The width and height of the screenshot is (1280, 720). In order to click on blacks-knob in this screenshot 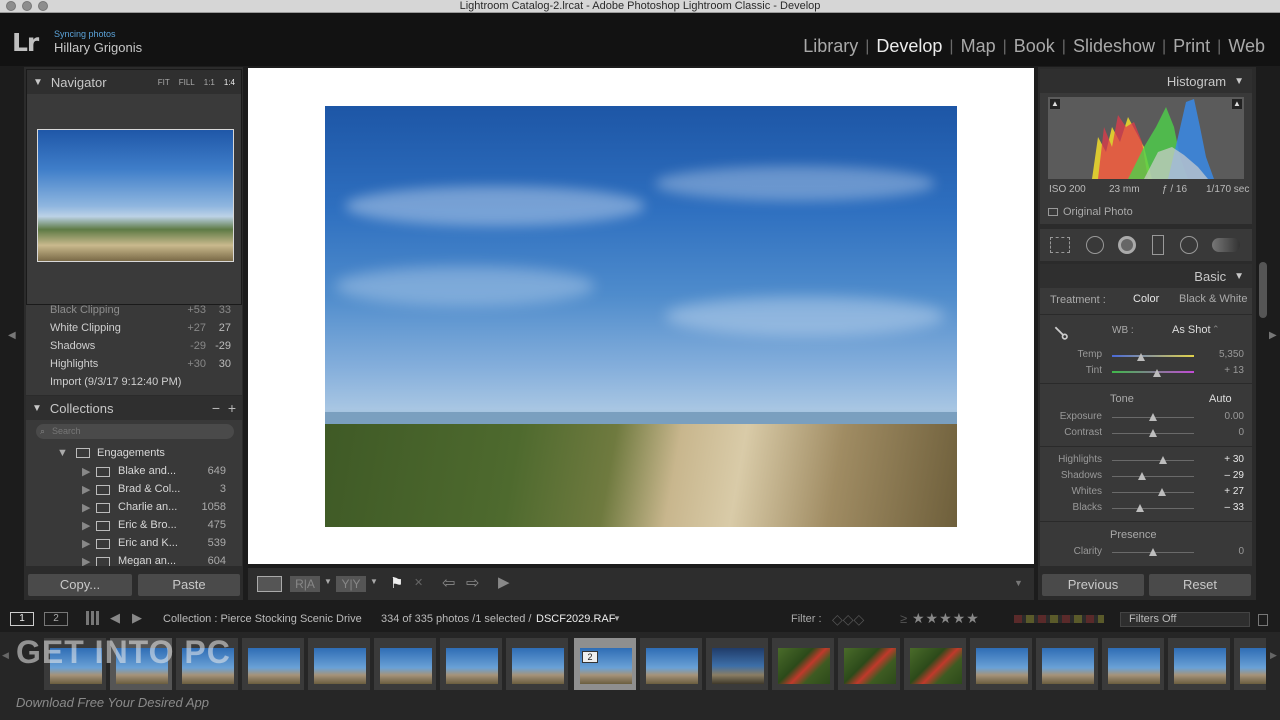, I will do `click(1139, 508)`.